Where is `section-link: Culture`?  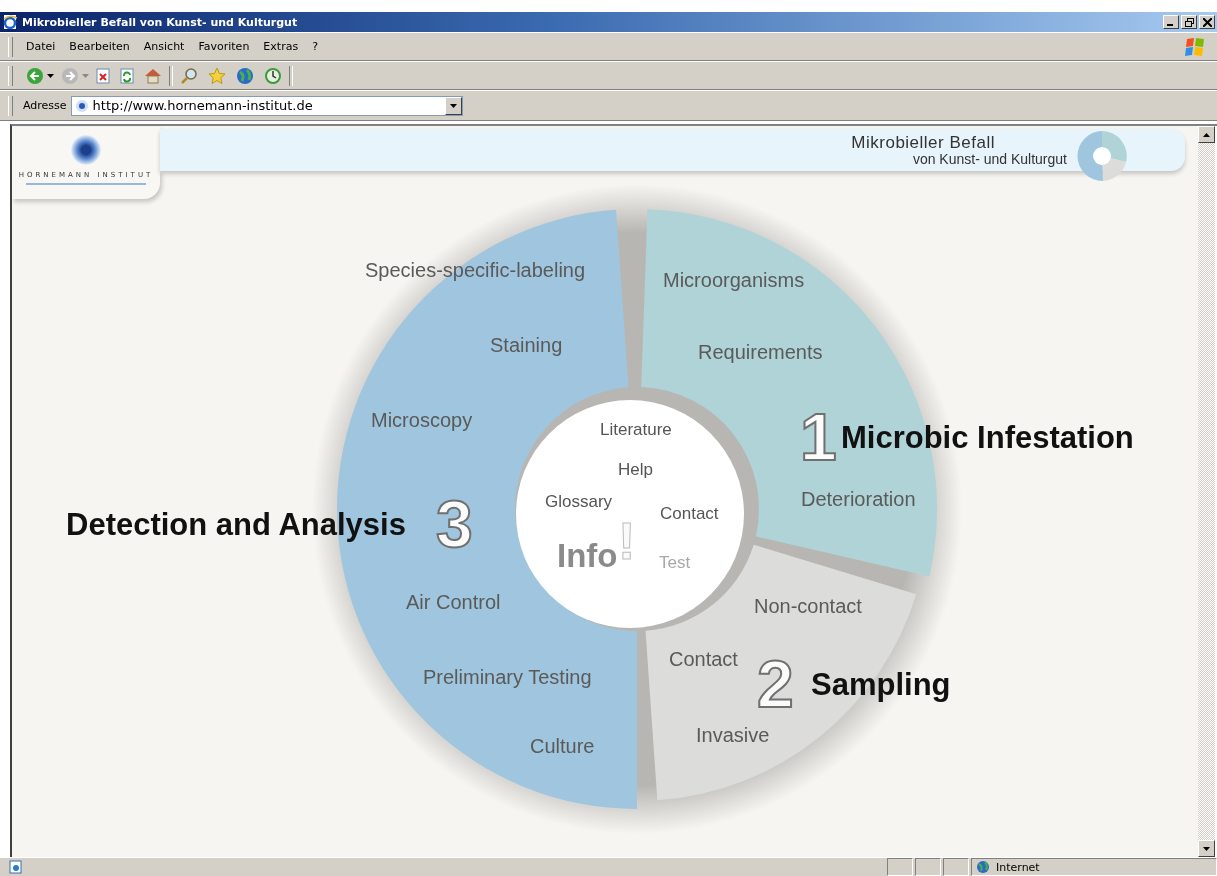
section-link: Culture is located at coordinates (562, 746).